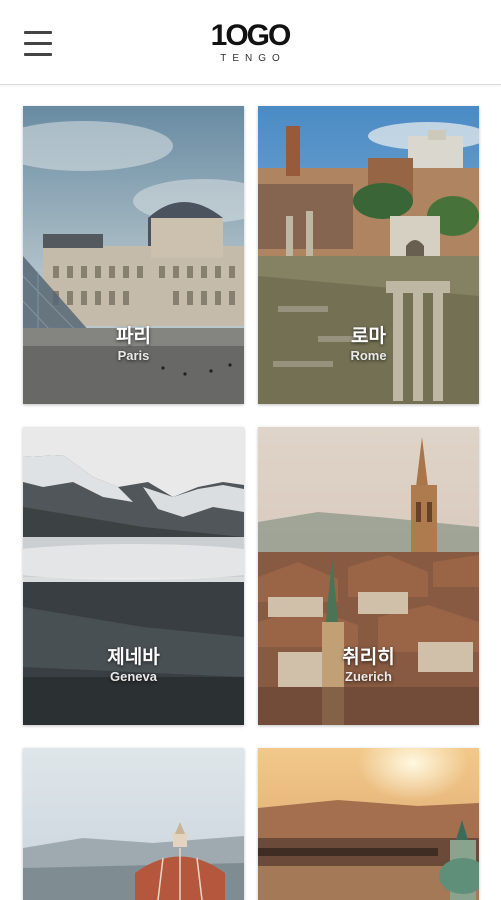  What do you see at coordinates (133, 676) in the screenshot?
I see `city-name-english: Geneva` at bounding box center [133, 676].